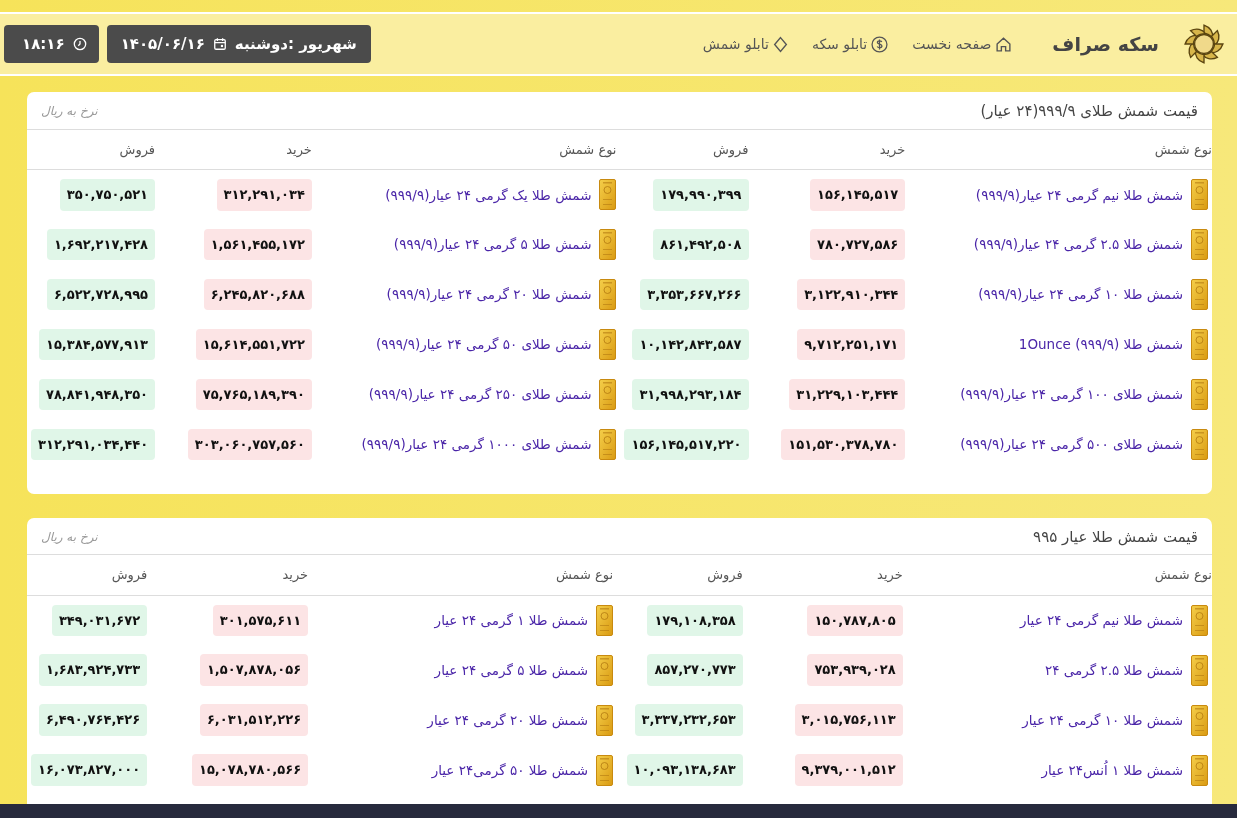  Describe the element at coordinates (97, 344) in the screenshot. I see `sell-price: ۱۵,۳۸۴,۵۷۷,۹۱۳` at that location.